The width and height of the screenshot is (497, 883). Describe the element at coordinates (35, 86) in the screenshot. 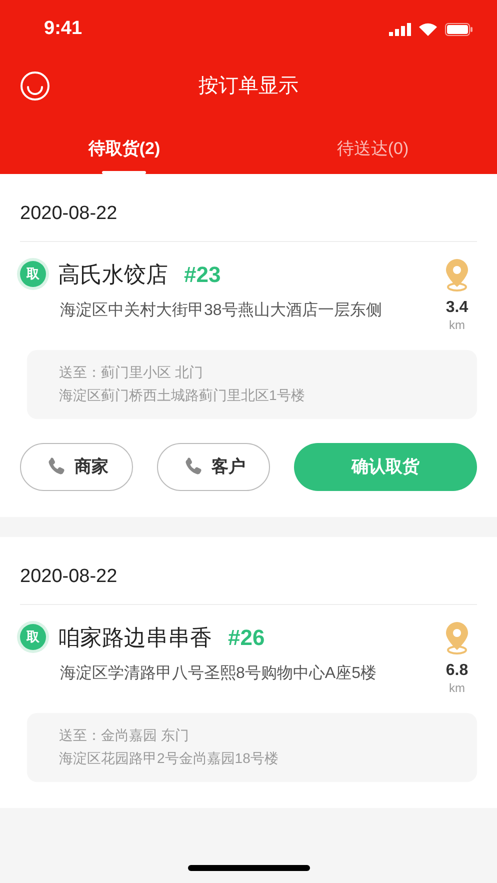

I see `smiley-icon` at that location.